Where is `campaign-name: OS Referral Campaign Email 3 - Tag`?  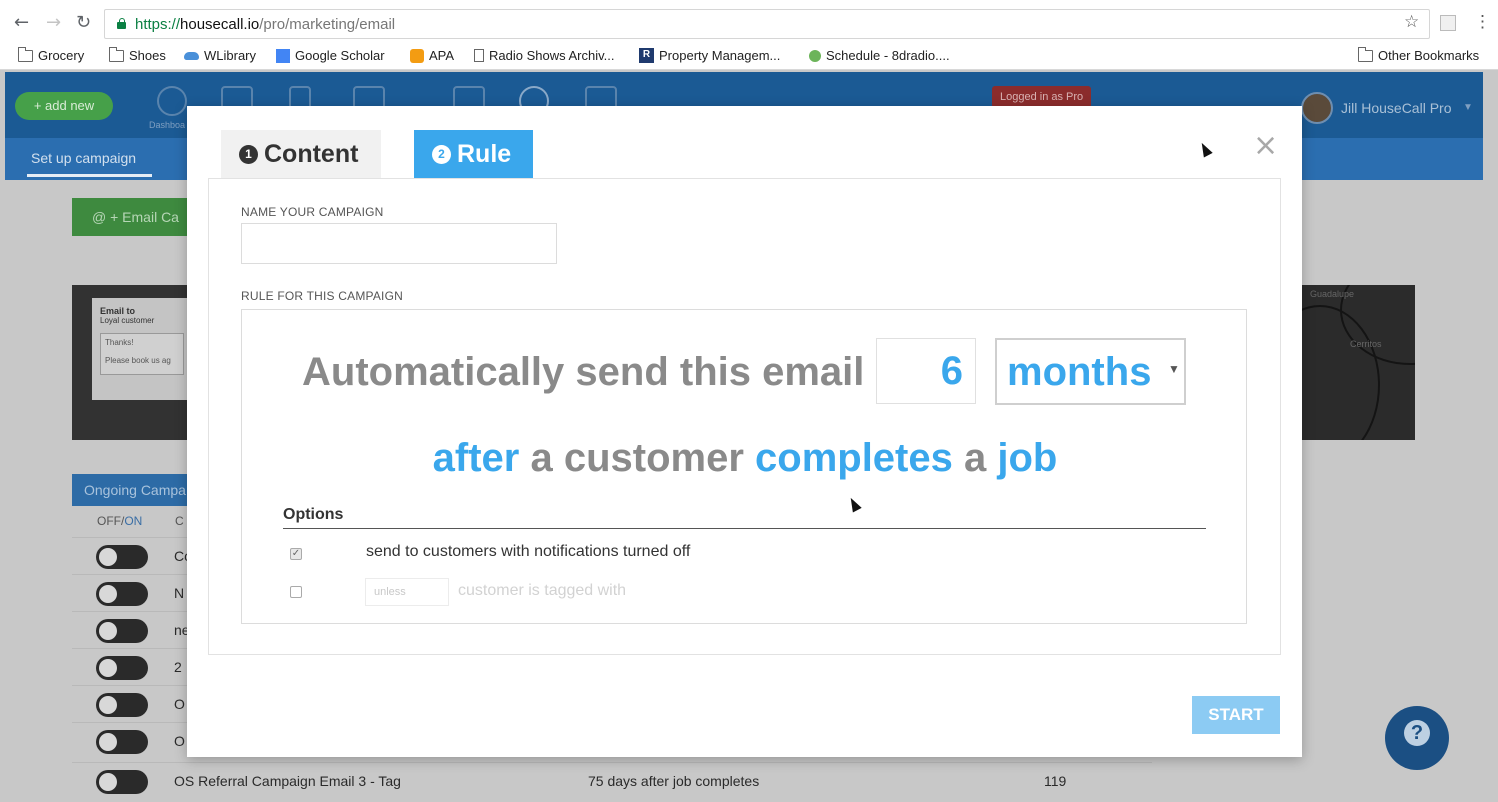 campaign-name: OS Referral Campaign Email 3 - Tag is located at coordinates (287, 781).